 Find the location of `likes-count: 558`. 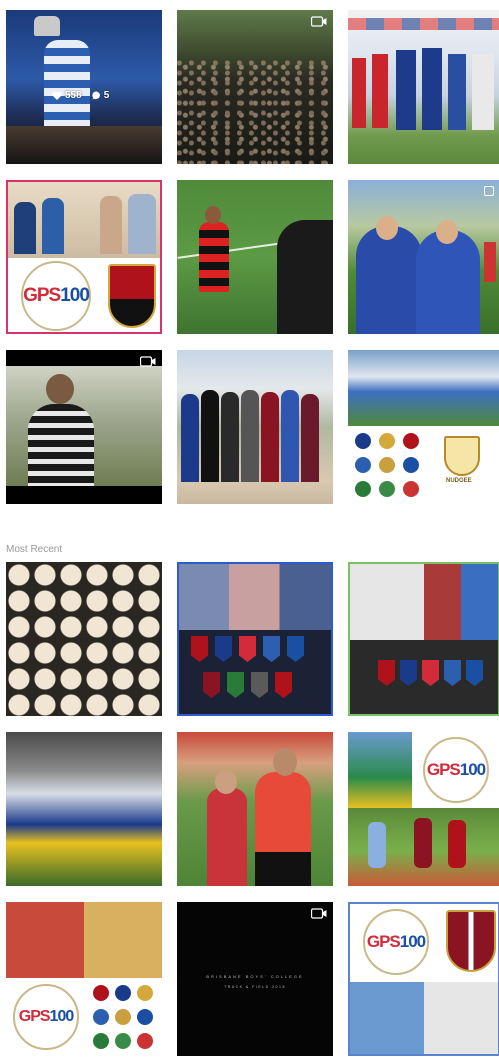

likes-count: 558 is located at coordinates (67, 95).